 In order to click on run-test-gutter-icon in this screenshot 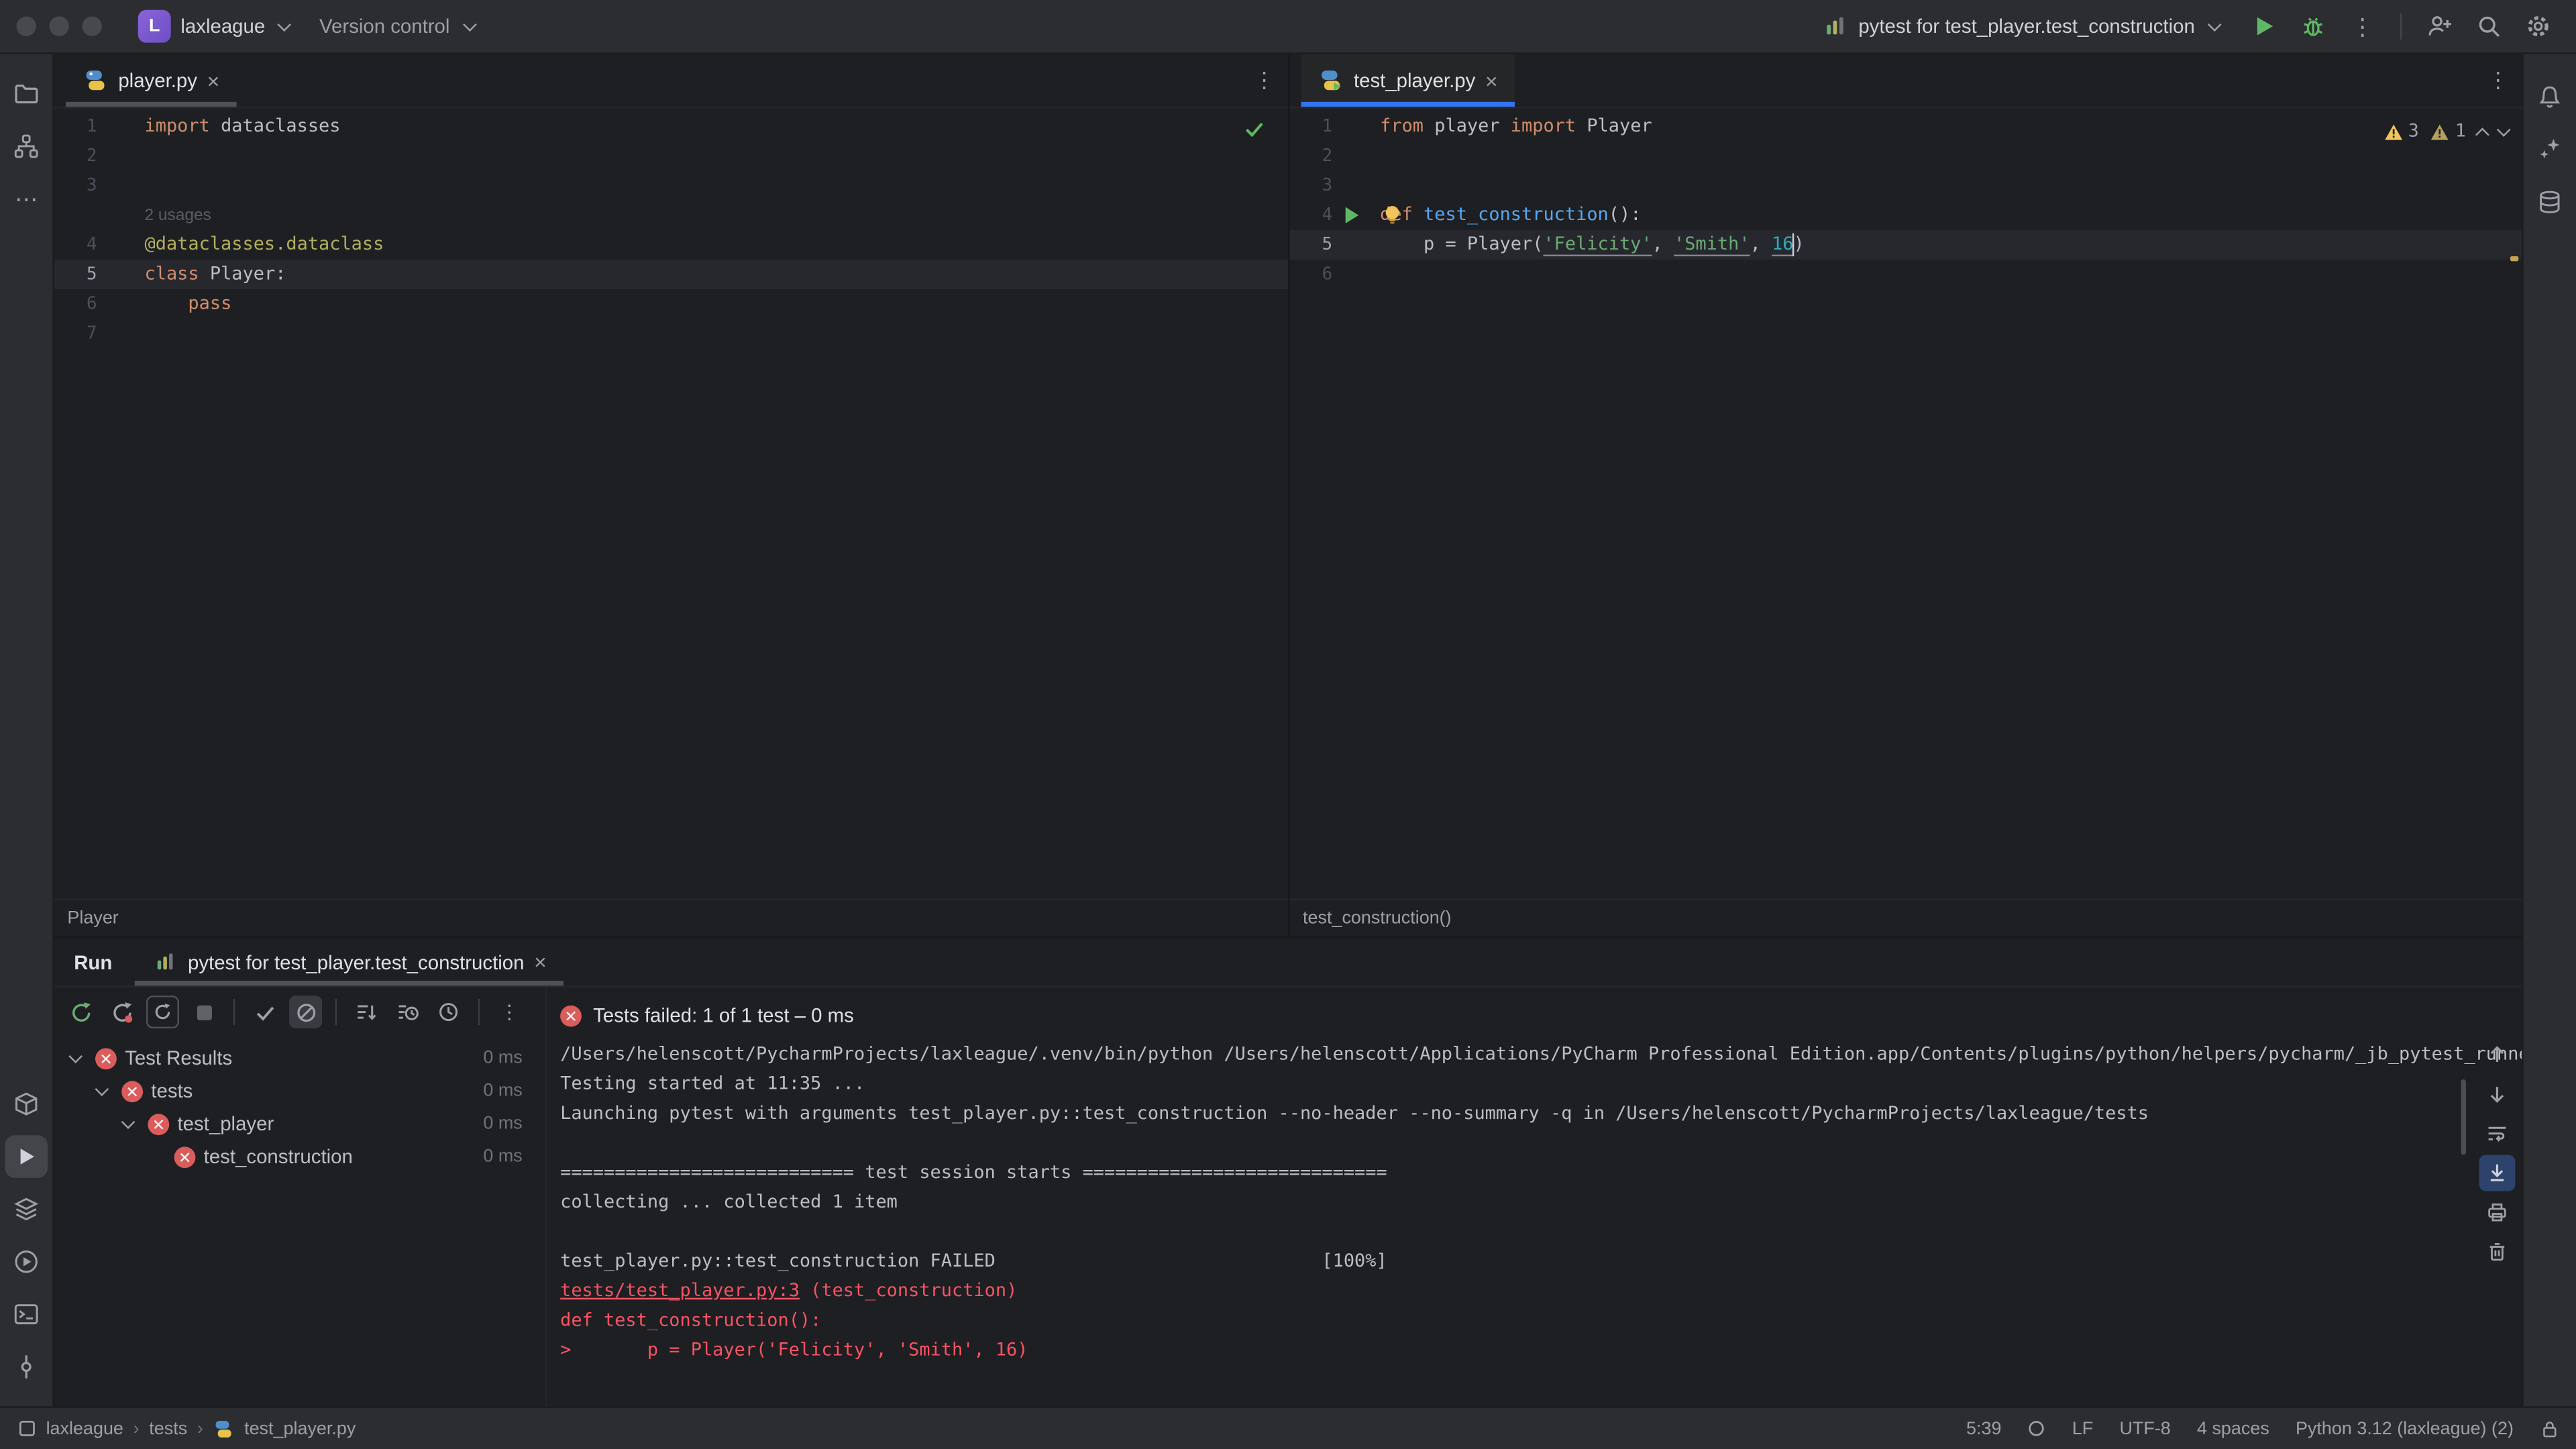, I will do `click(1356, 215)`.